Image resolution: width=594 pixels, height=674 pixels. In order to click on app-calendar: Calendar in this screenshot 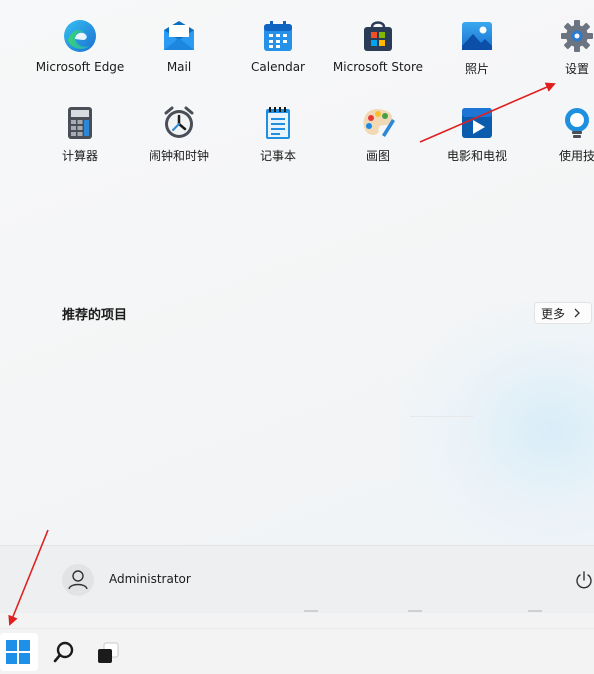, I will do `click(278, 46)`.